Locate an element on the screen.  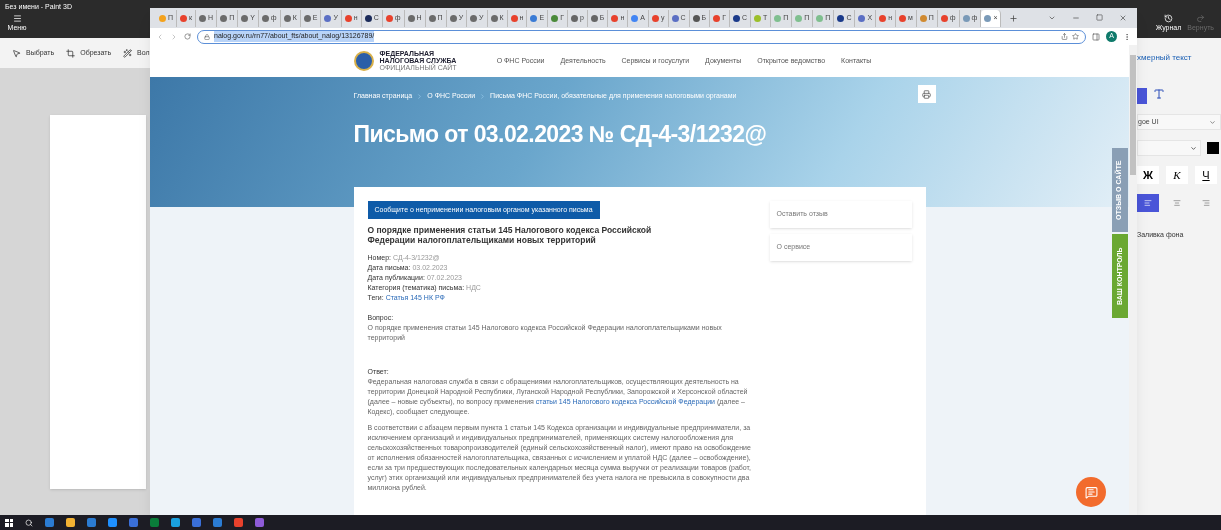
style-button: К is located at coordinates (1177, 175).